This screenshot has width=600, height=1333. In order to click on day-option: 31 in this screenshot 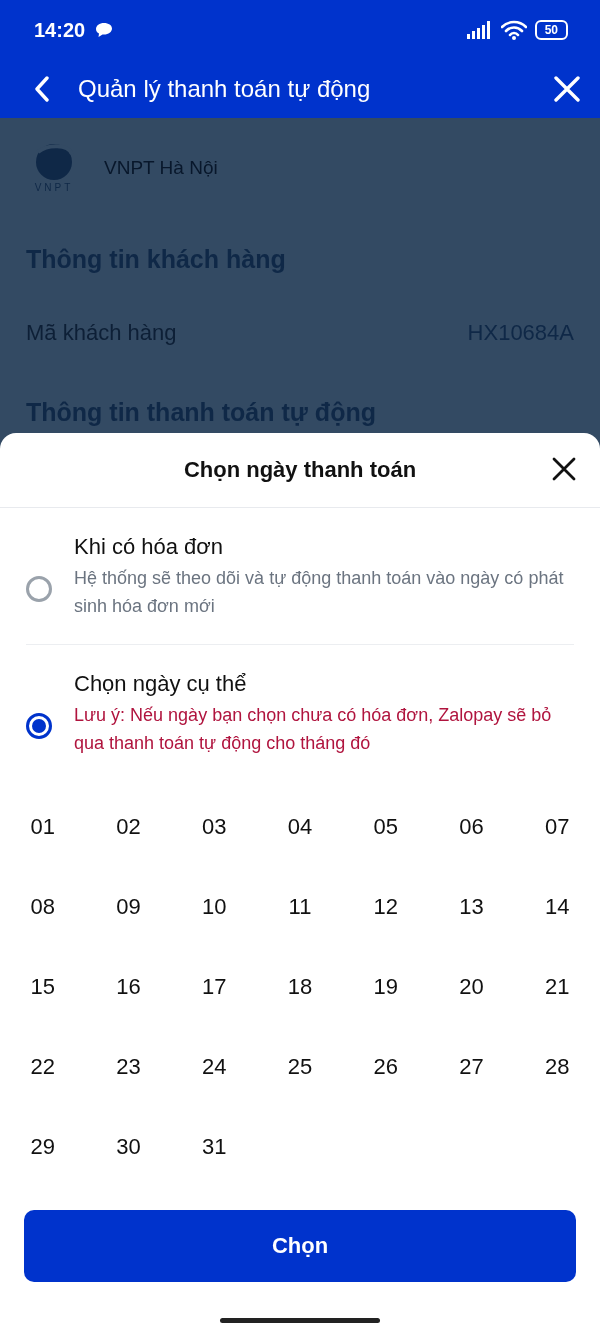, I will do `click(214, 1147)`.